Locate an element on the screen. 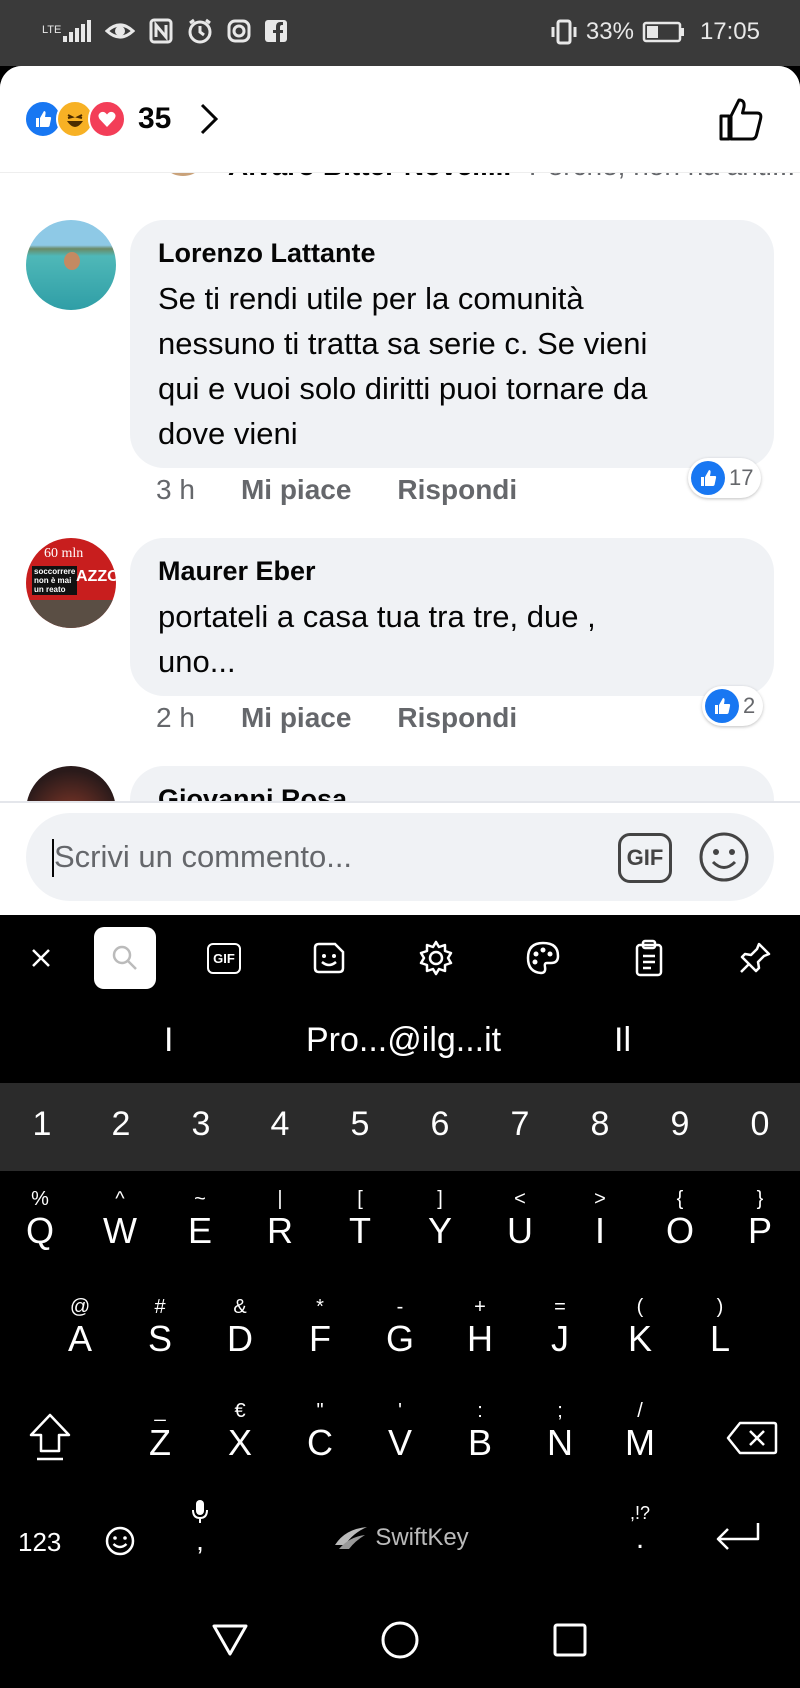  comment-actions: 2 h Mi piace Rispondi is located at coordinates (359, 718).